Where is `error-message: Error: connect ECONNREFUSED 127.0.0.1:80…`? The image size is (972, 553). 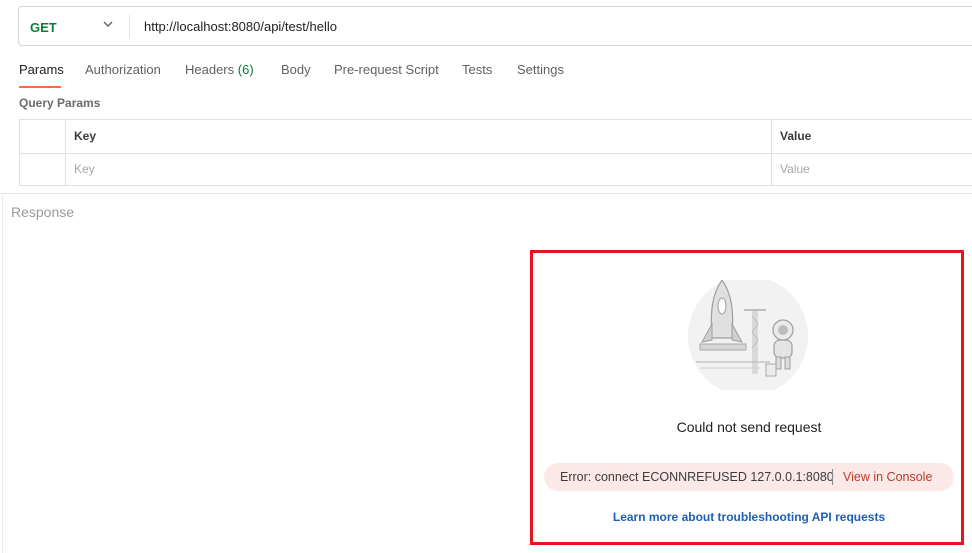 error-message: Error: connect ECONNREFUSED 127.0.0.1:80… is located at coordinates (697, 477).